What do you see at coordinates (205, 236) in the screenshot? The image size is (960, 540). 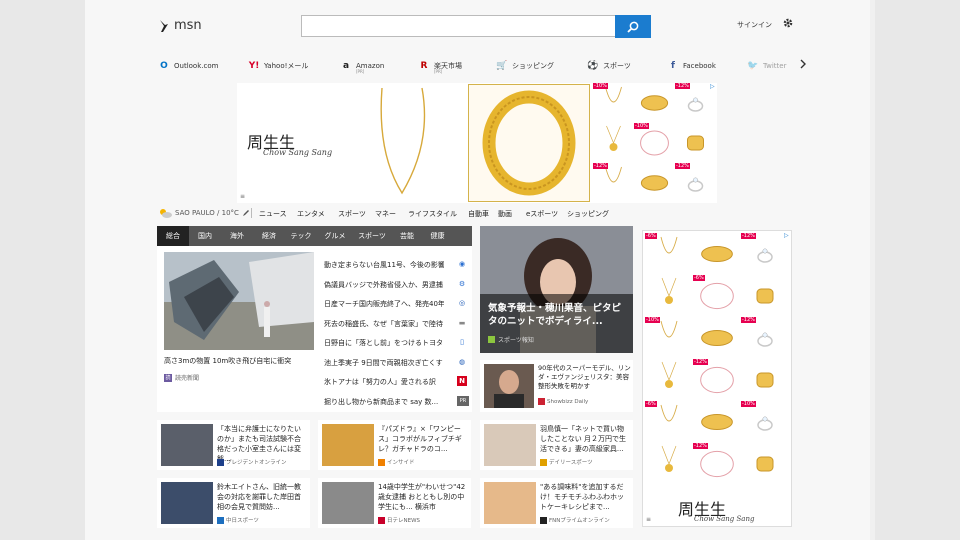 I see `tab-1: 国内` at bounding box center [205, 236].